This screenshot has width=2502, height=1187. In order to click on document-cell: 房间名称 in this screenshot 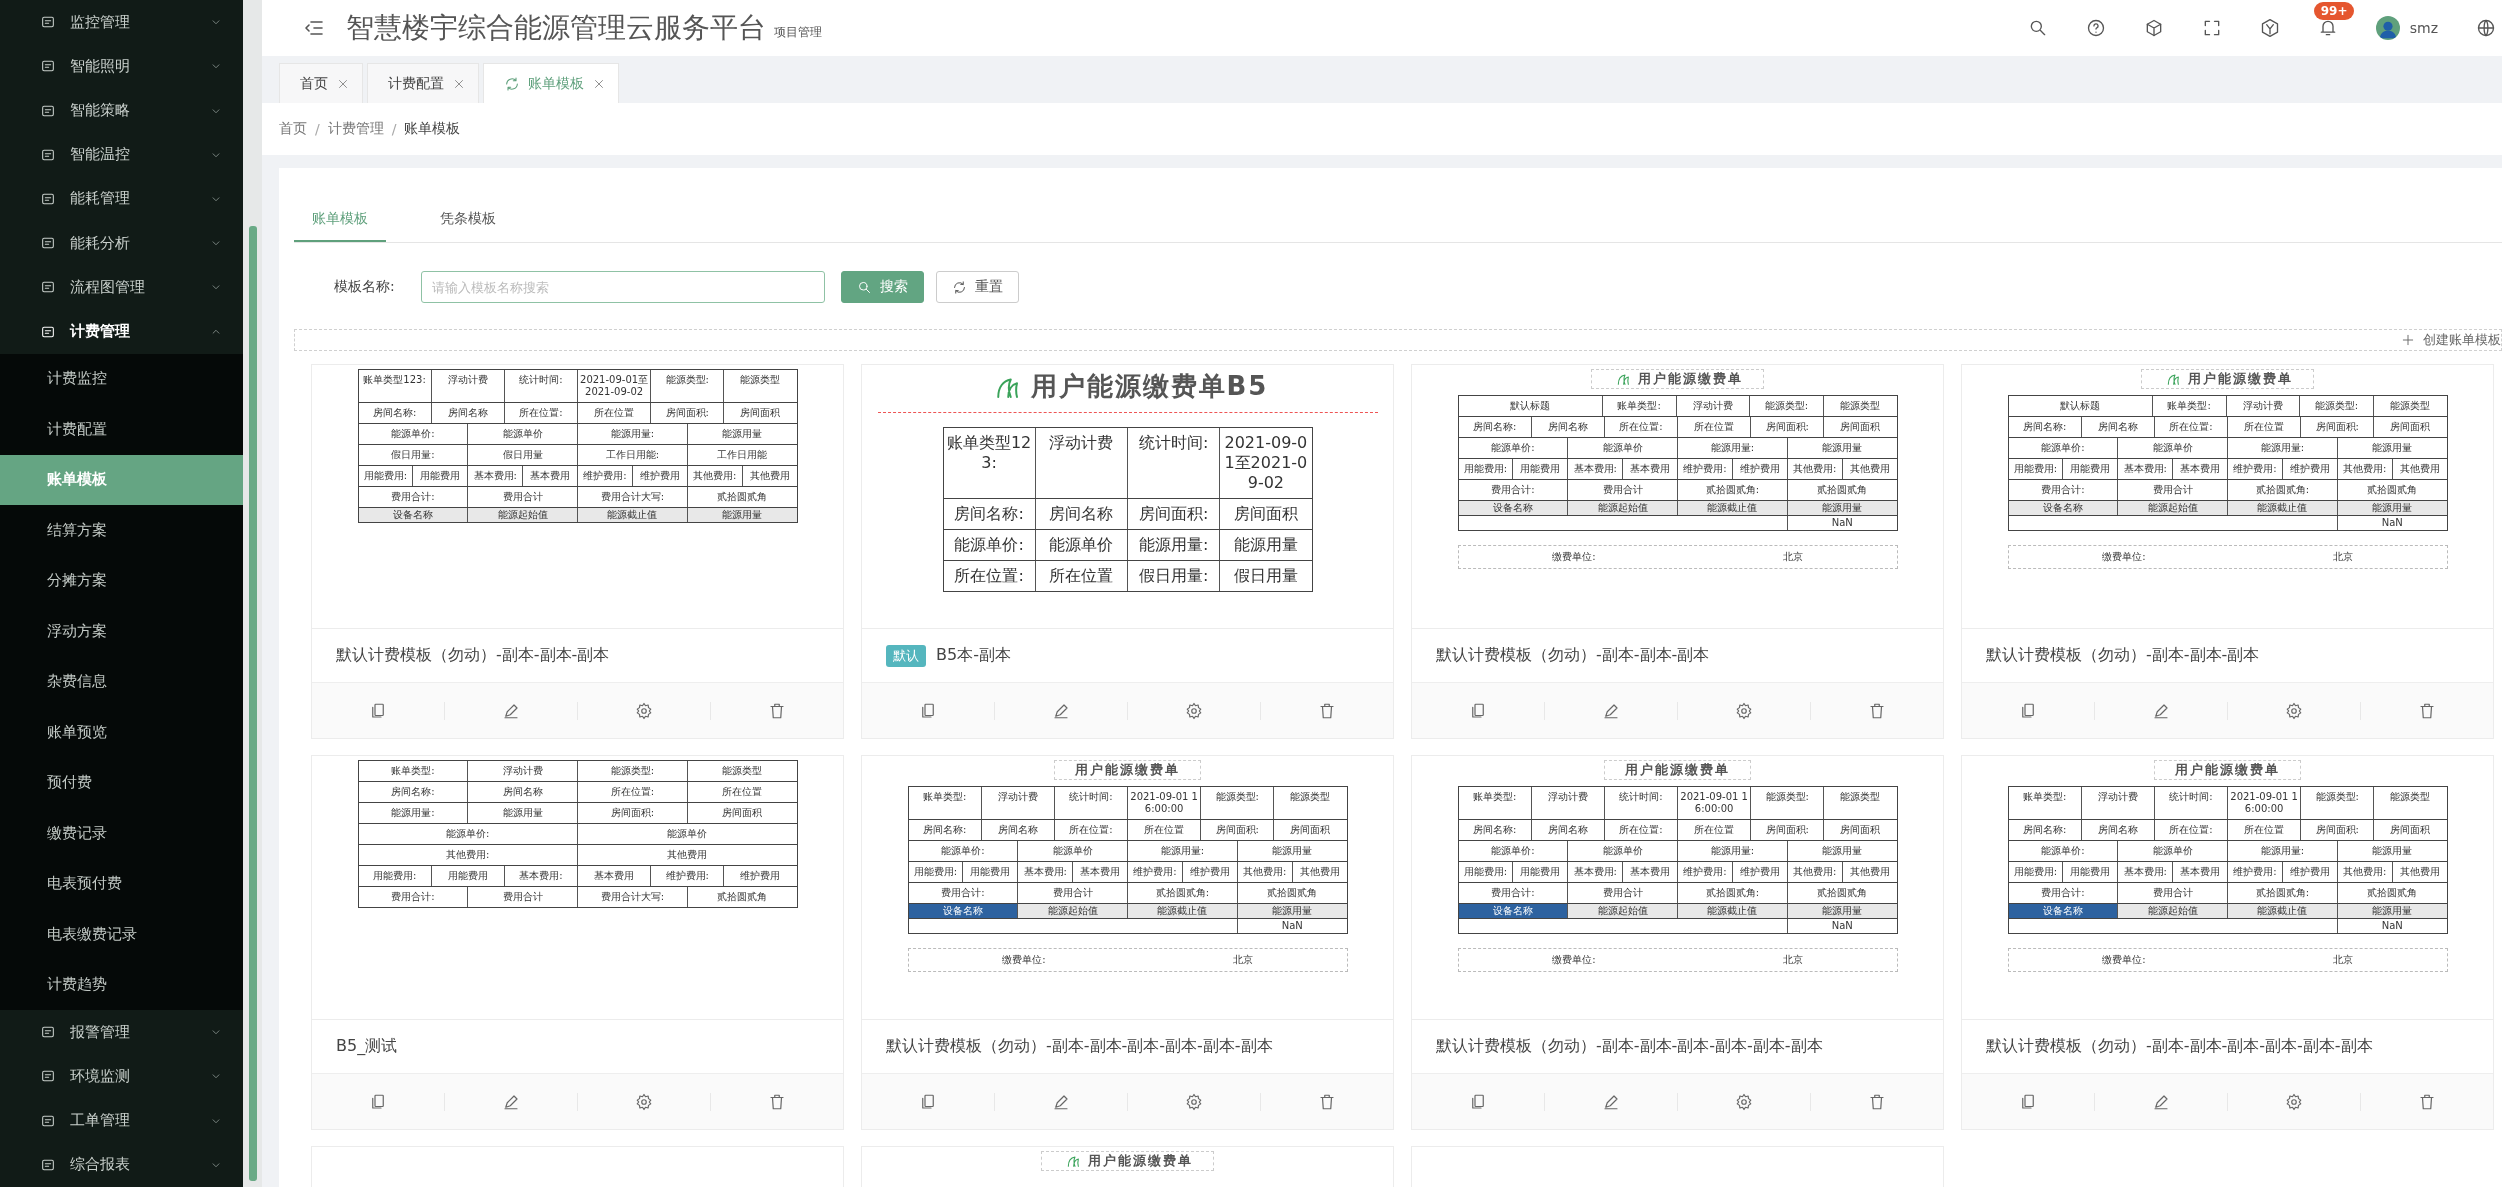, I will do `click(523, 792)`.